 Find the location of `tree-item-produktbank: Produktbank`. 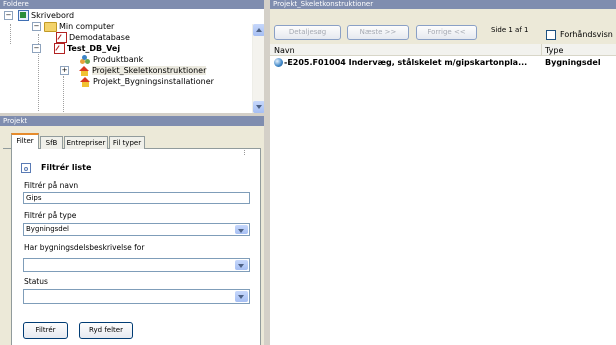

tree-item-produktbank: Produktbank is located at coordinates (111, 59).